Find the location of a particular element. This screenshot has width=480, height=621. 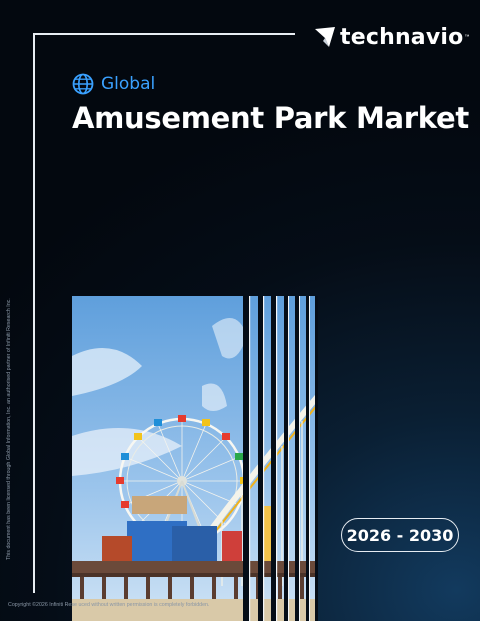

technavio-logo: technavio ™ is located at coordinates (391, 37).